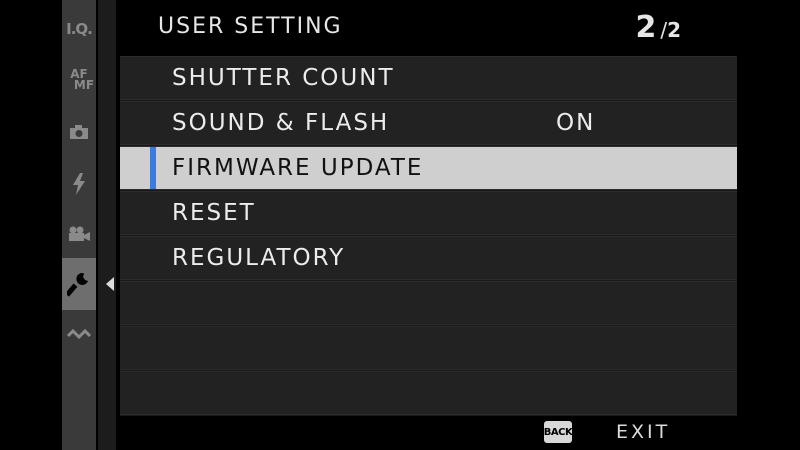 The height and width of the screenshot is (450, 800). Describe the element at coordinates (283, 78) in the screenshot. I see `menu-item-label: SHUTTER COUNT` at that location.